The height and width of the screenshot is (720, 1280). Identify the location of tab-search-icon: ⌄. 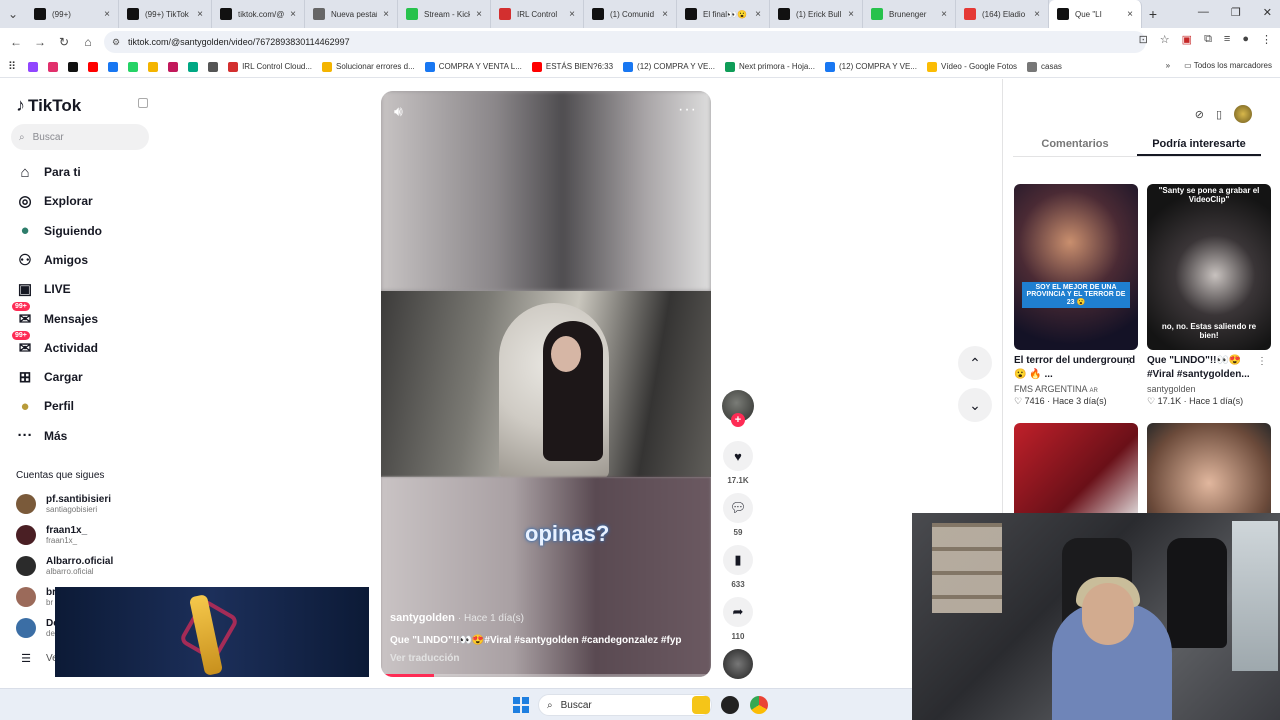
(13, 14).